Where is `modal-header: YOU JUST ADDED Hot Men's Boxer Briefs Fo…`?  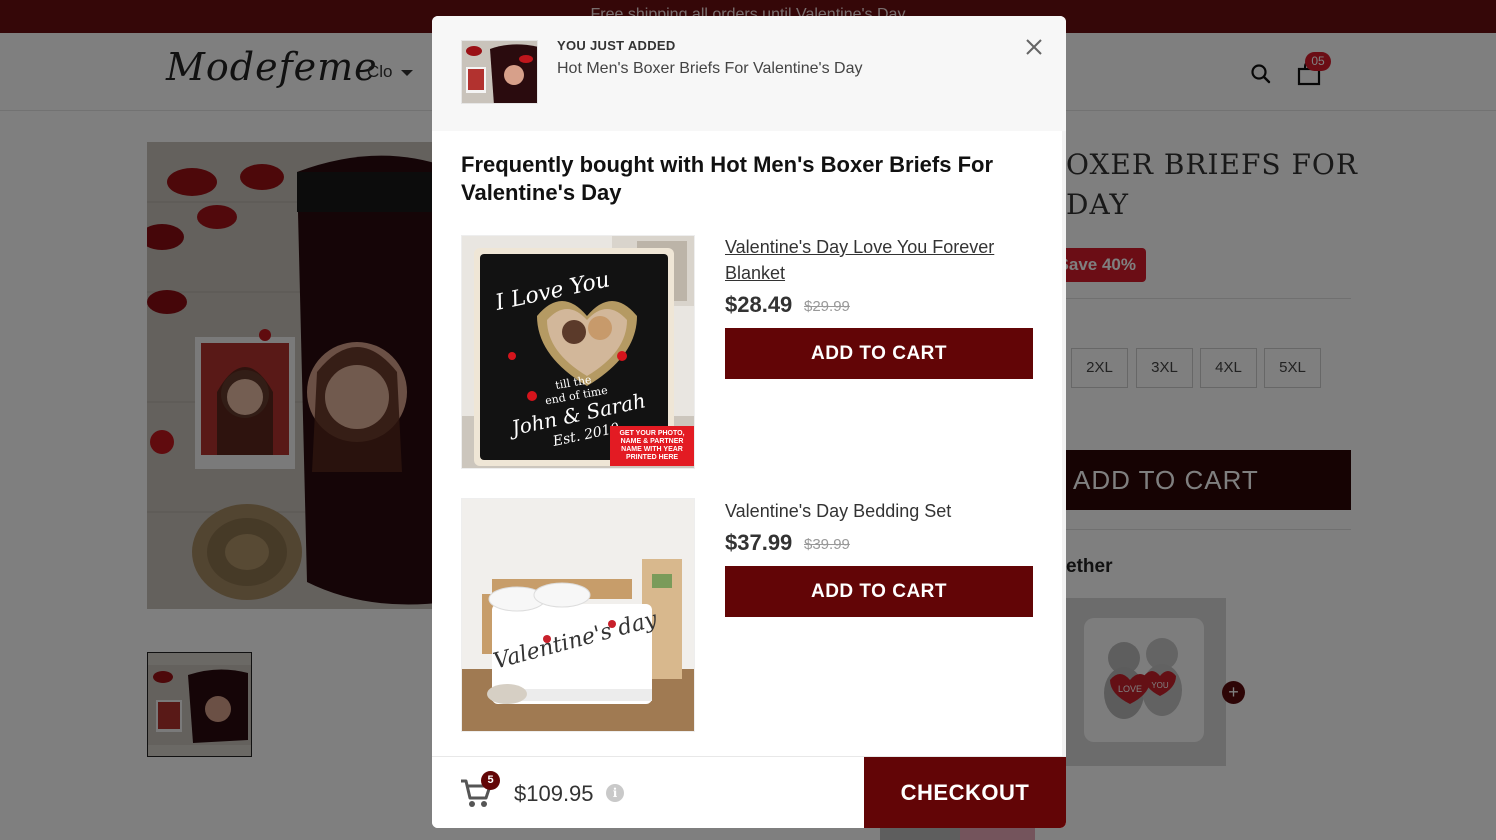
modal-header: YOU JUST ADDED Hot Men's Boxer Briefs Fo… is located at coordinates (749, 73).